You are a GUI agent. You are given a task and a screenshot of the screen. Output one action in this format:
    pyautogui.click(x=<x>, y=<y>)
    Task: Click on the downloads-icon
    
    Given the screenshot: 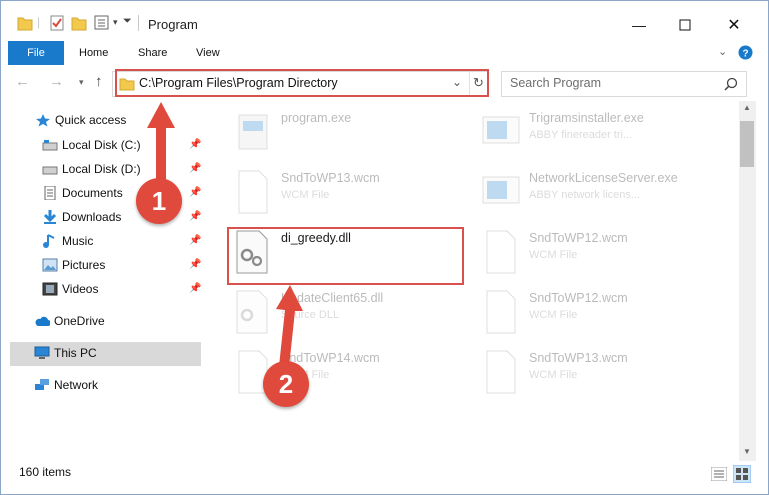 What is the action you would take?
    pyautogui.click(x=50, y=217)
    